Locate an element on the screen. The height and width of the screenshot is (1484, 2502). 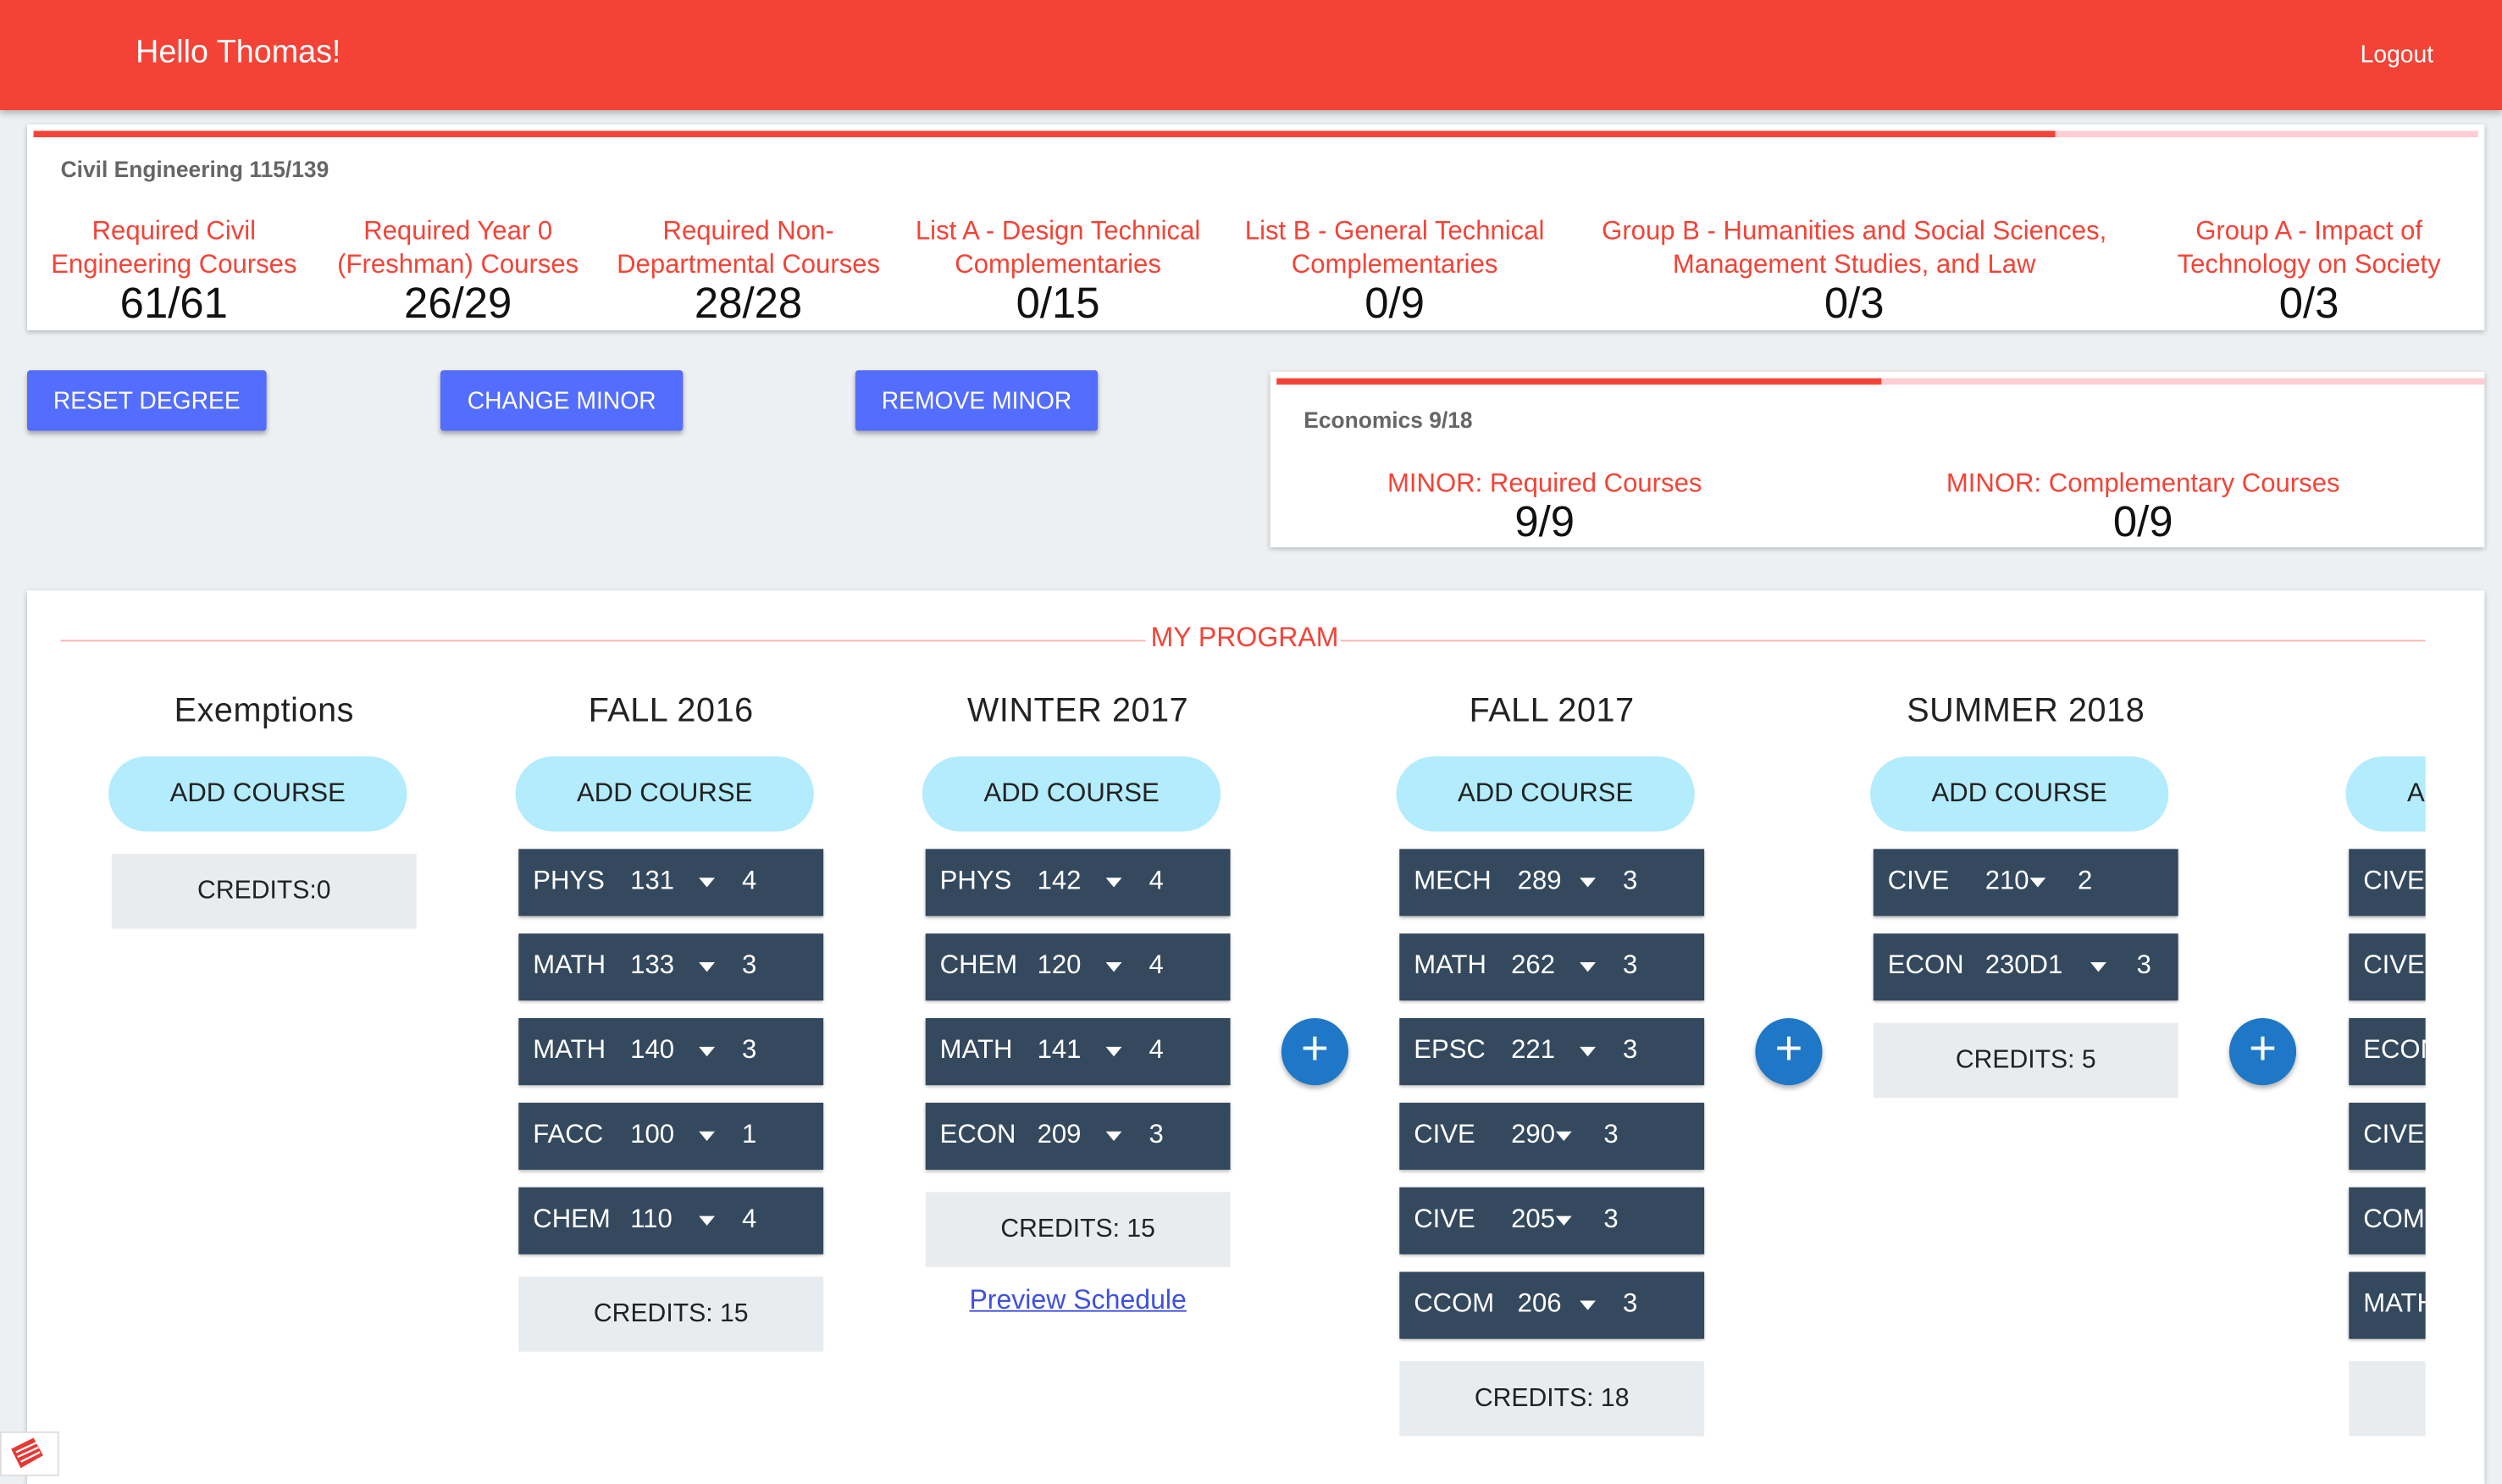
course-chip: MECH 289 3 is located at coordinates (1552, 882).